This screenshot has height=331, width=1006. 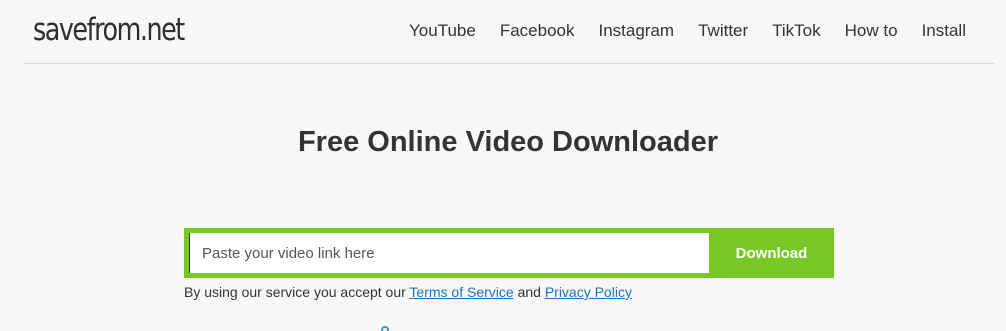 I want to click on download-form: Download, so click(x=509, y=253).